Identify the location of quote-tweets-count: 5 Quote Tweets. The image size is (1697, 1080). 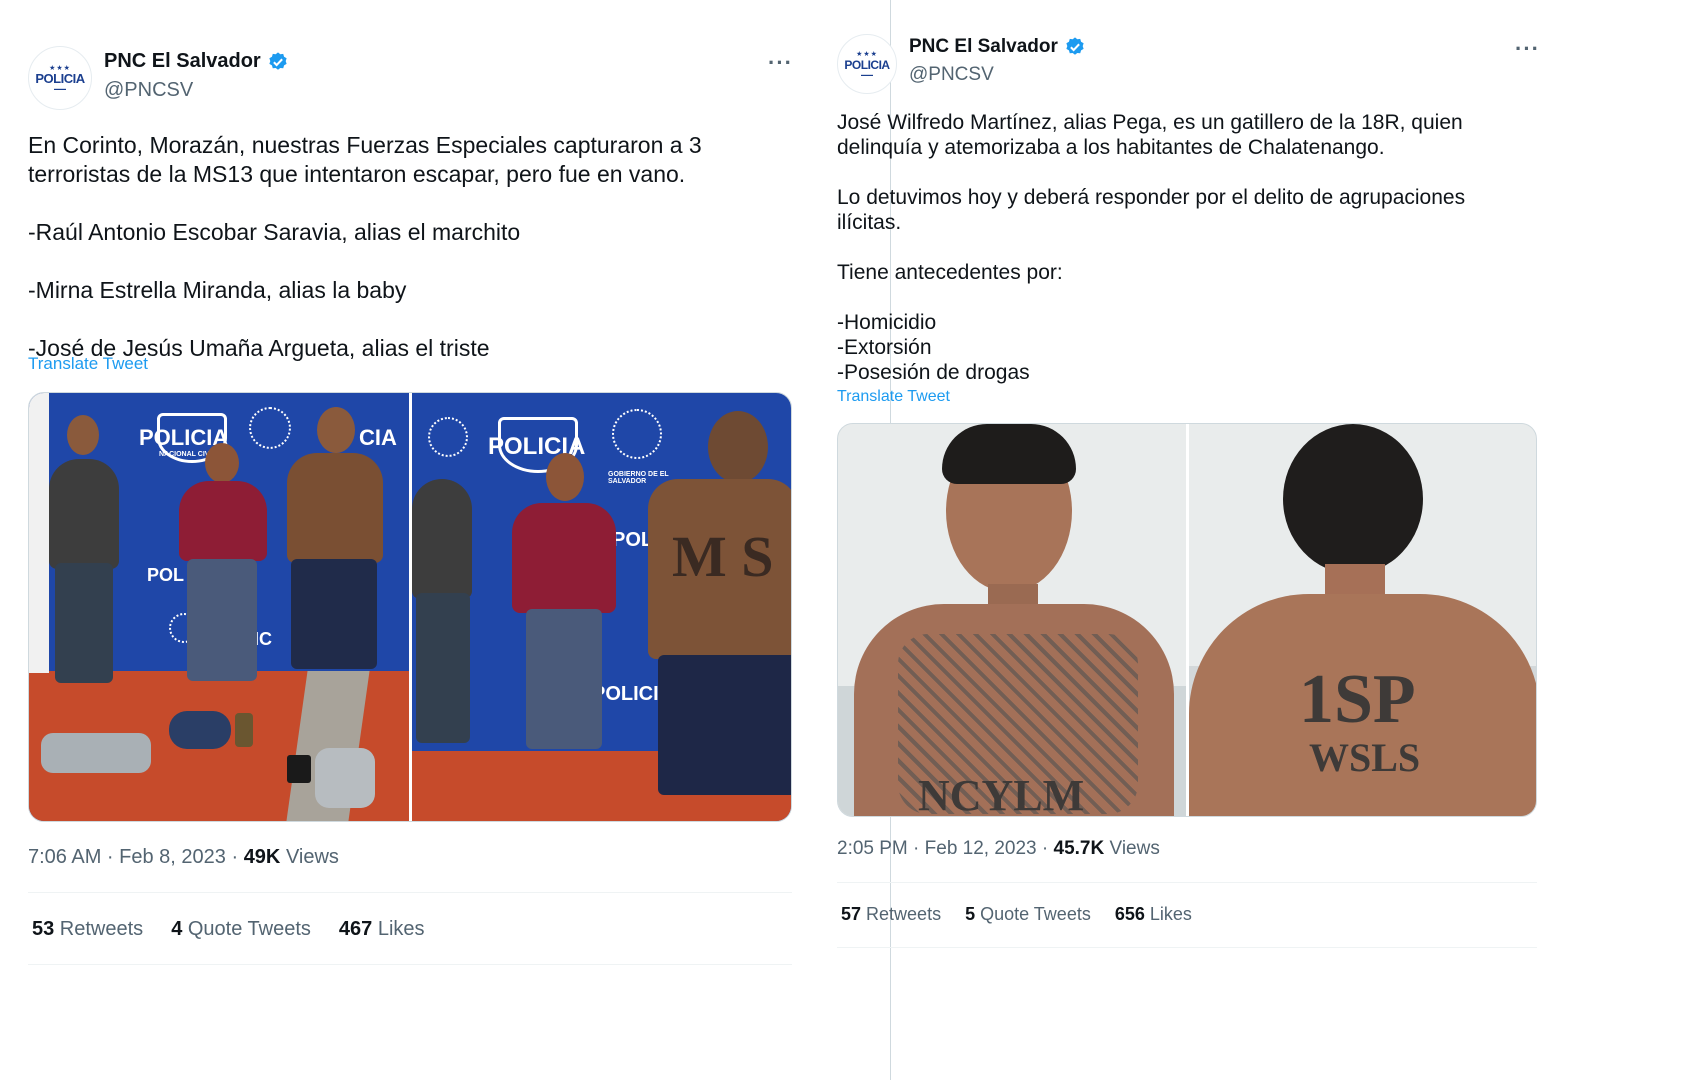
(1028, 914).